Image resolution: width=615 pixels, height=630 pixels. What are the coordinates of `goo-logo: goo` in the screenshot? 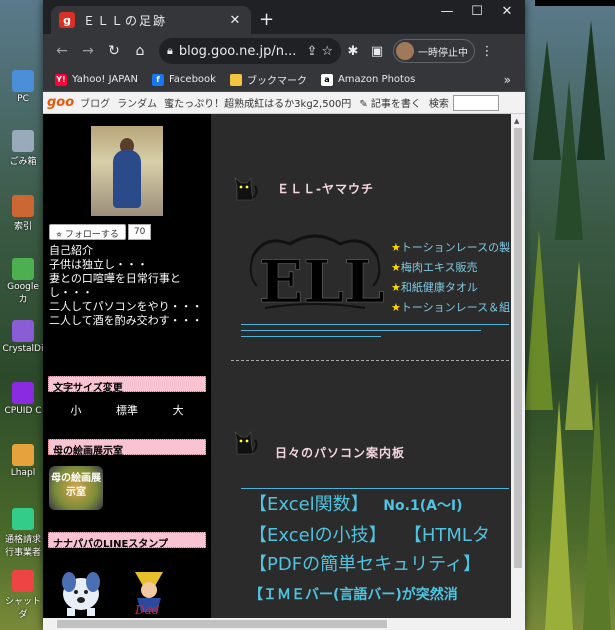 It's located at (60, 102).